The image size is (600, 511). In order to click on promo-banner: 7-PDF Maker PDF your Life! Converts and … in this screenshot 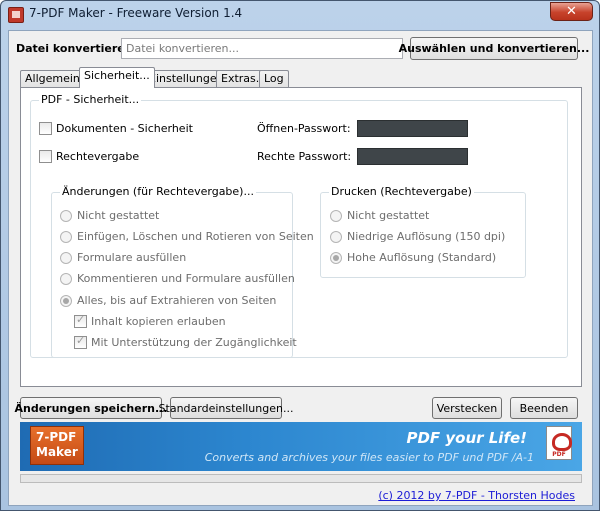, I will do `click(301, 446)`.